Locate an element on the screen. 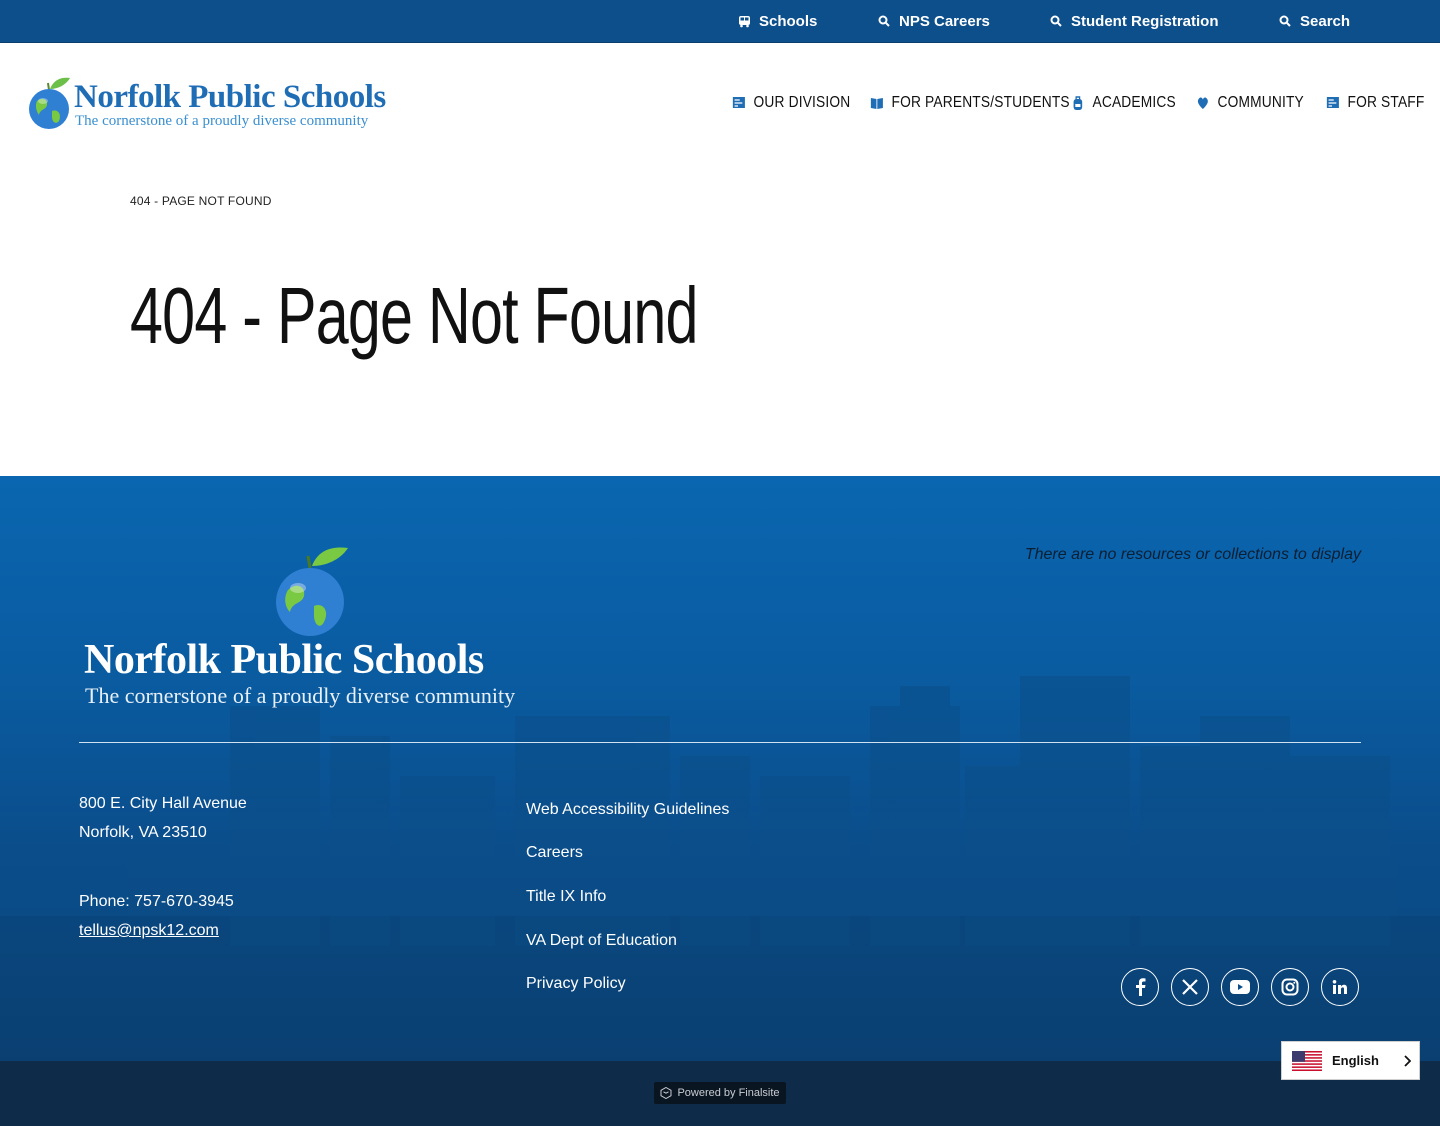 The image size is (1440, 1126). footer-bottom-bar: Powered by Finalsite is located at coordinates (720, 1093).